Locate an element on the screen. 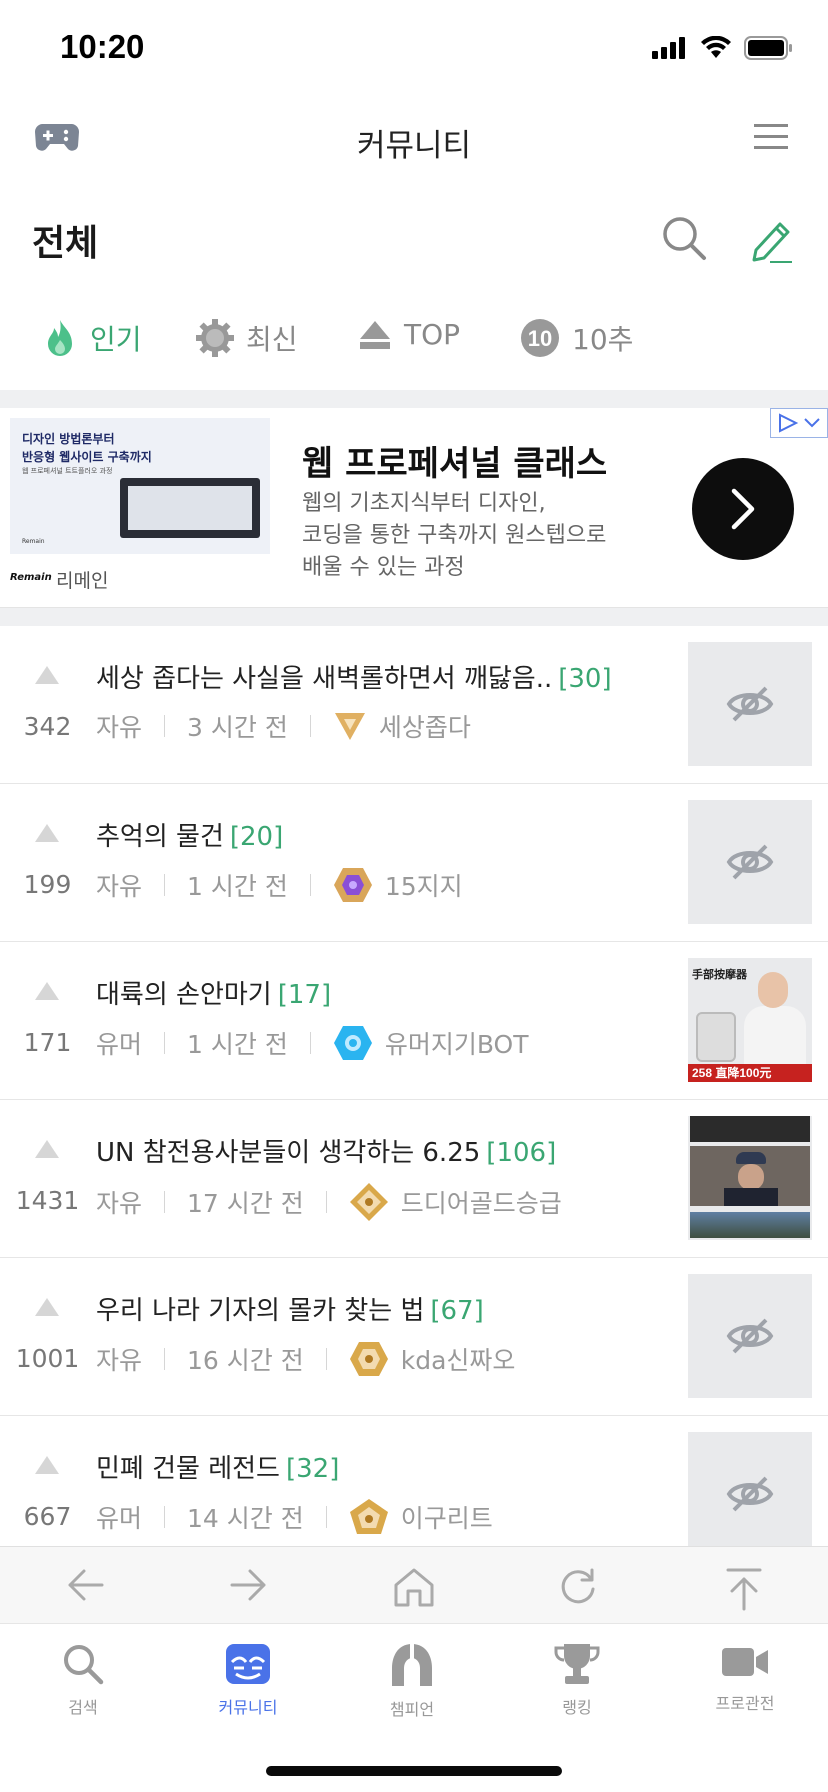 The width and height of the screenshot is (828, 1792). tab-ten-recommend: 10 10추 is located at coordinates (576, 338).